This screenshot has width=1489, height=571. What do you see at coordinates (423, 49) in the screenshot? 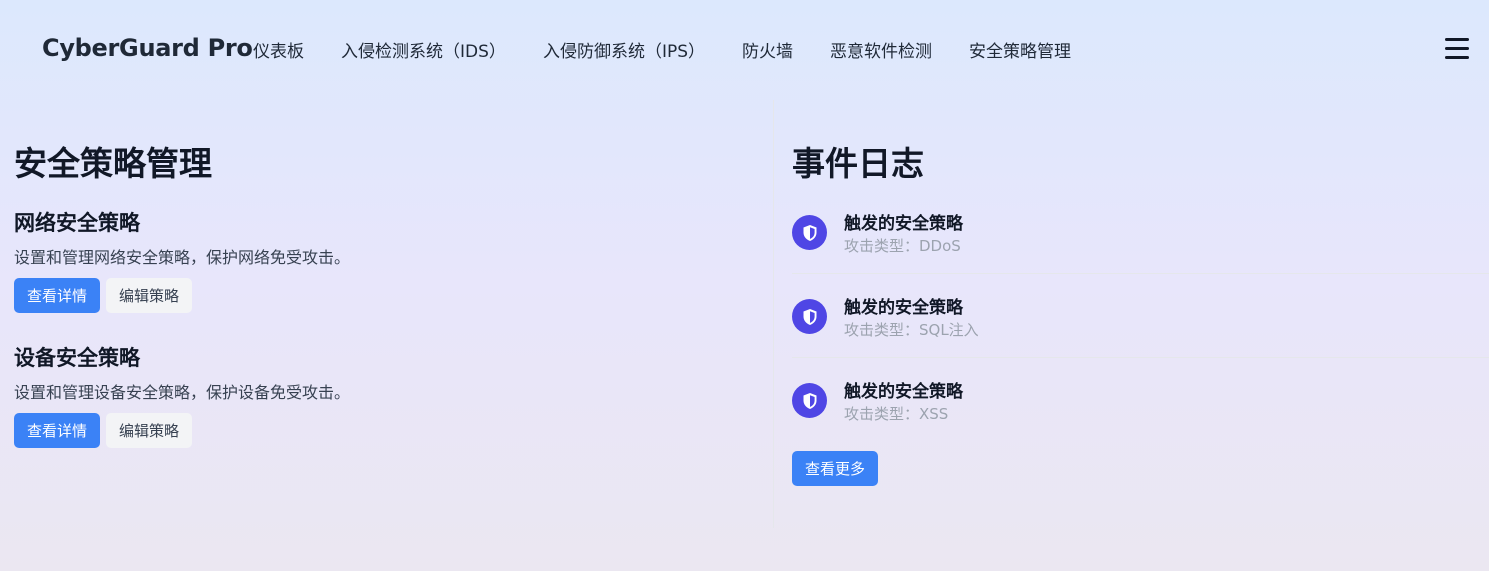
I see `nav-item-ids: 入侵检测系统（IDS）` at bounding box center [423, 49].